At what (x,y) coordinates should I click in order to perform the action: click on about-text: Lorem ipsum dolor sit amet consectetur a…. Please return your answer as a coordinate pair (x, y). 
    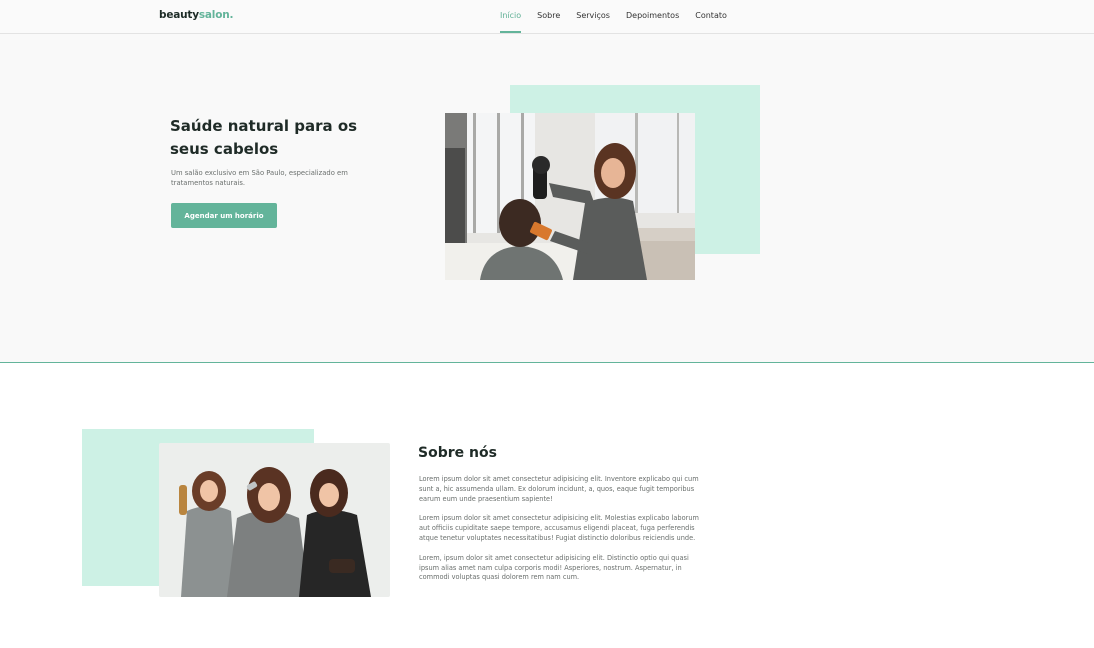
    Looking at the image, I should click on (561, 534).